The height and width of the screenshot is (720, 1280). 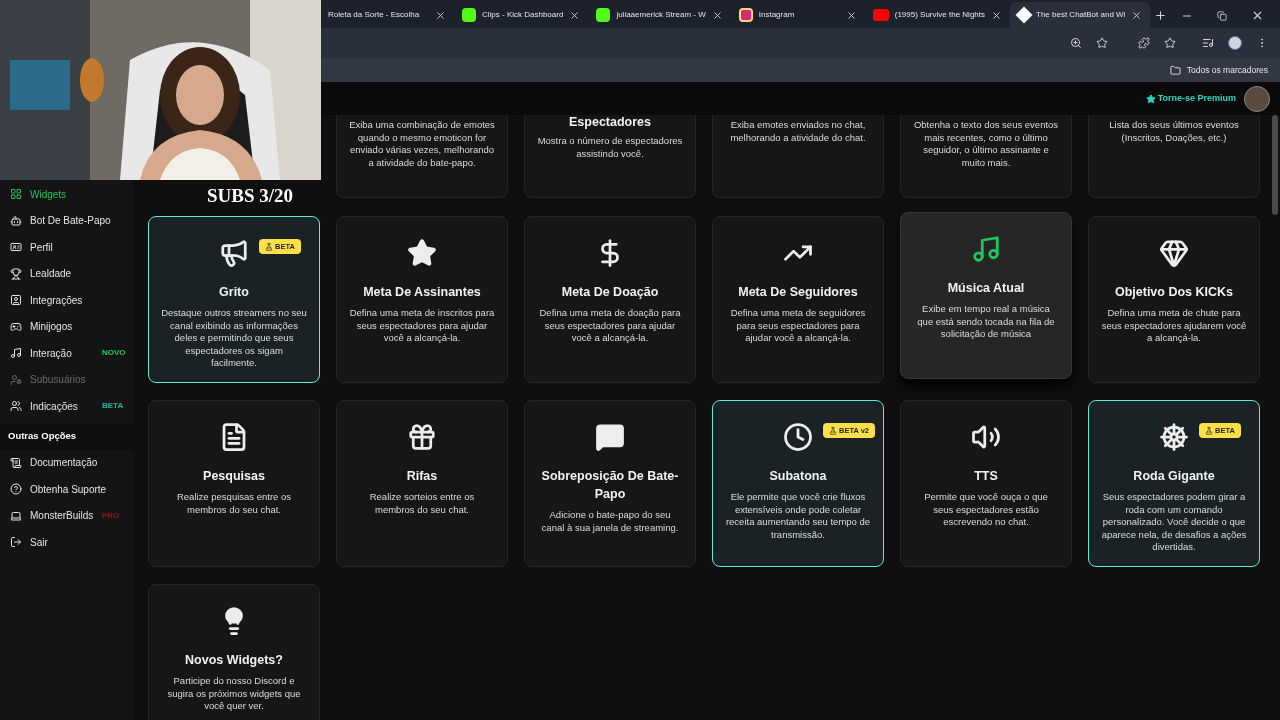 What do you see at coordinates (1080, 15) in the screenshot?
I see `browser-tab: The best ChatBot and Wi` at bounding box center [1080, 15].